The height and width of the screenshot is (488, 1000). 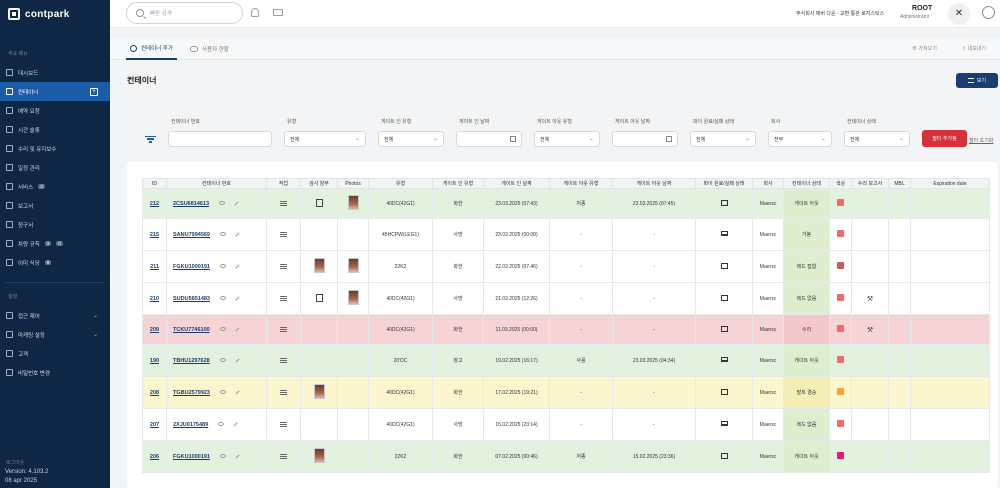 What do you see at coordinates (15, 462) in the screenshot?
I see `logout-link: 로그아웃` at bounding box center [15, 462].